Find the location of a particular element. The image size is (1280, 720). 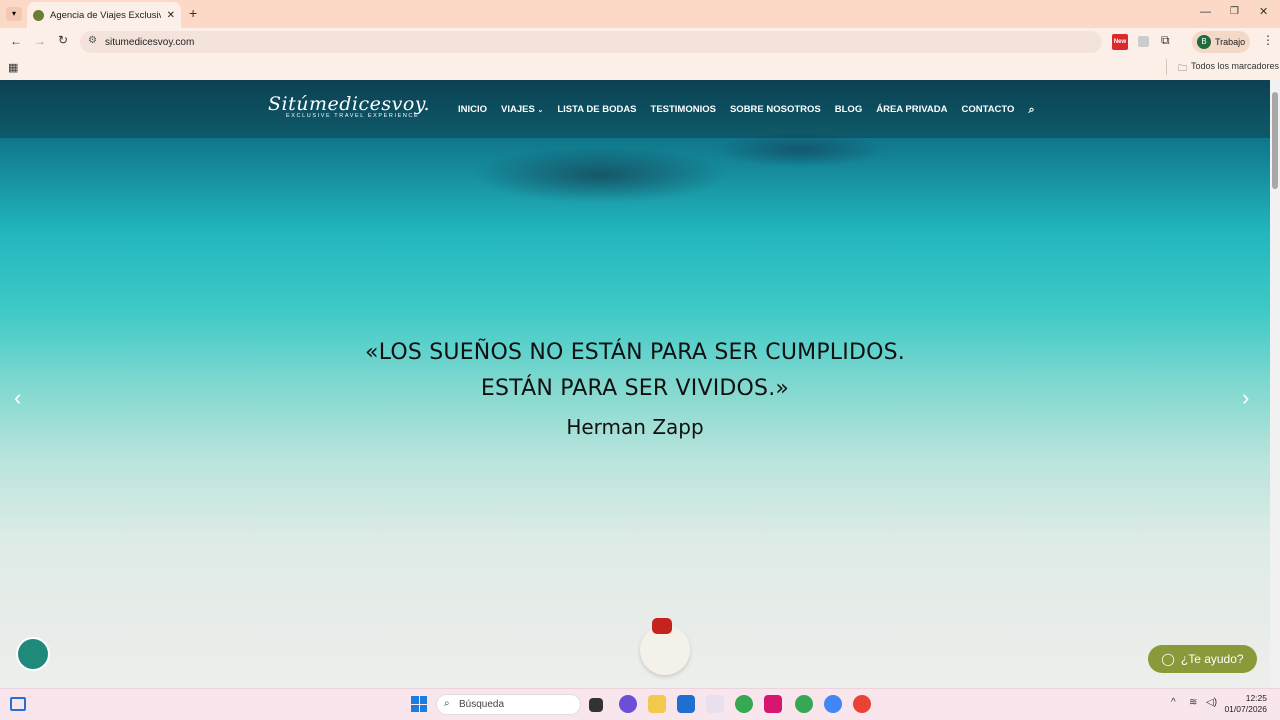

url-text: situmedicesvoy.com is located at coordinates (150, 42).